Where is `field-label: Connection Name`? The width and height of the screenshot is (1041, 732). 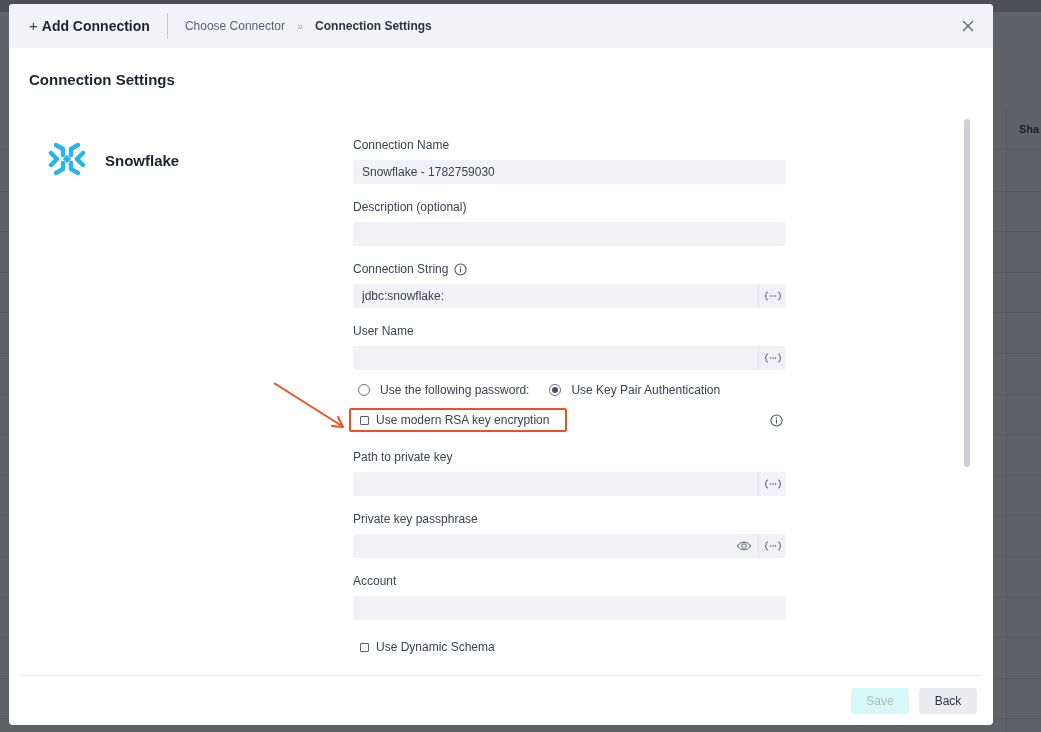
field-label: Connection Name is located at coordinates (401, 145).